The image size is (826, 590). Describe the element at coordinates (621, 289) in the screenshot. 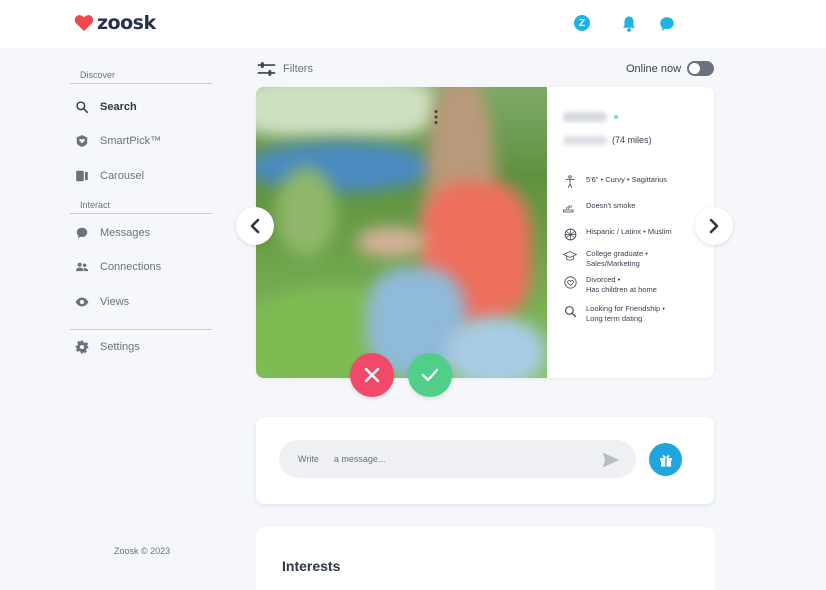

I see `detail-text: Has children at home` at that location.